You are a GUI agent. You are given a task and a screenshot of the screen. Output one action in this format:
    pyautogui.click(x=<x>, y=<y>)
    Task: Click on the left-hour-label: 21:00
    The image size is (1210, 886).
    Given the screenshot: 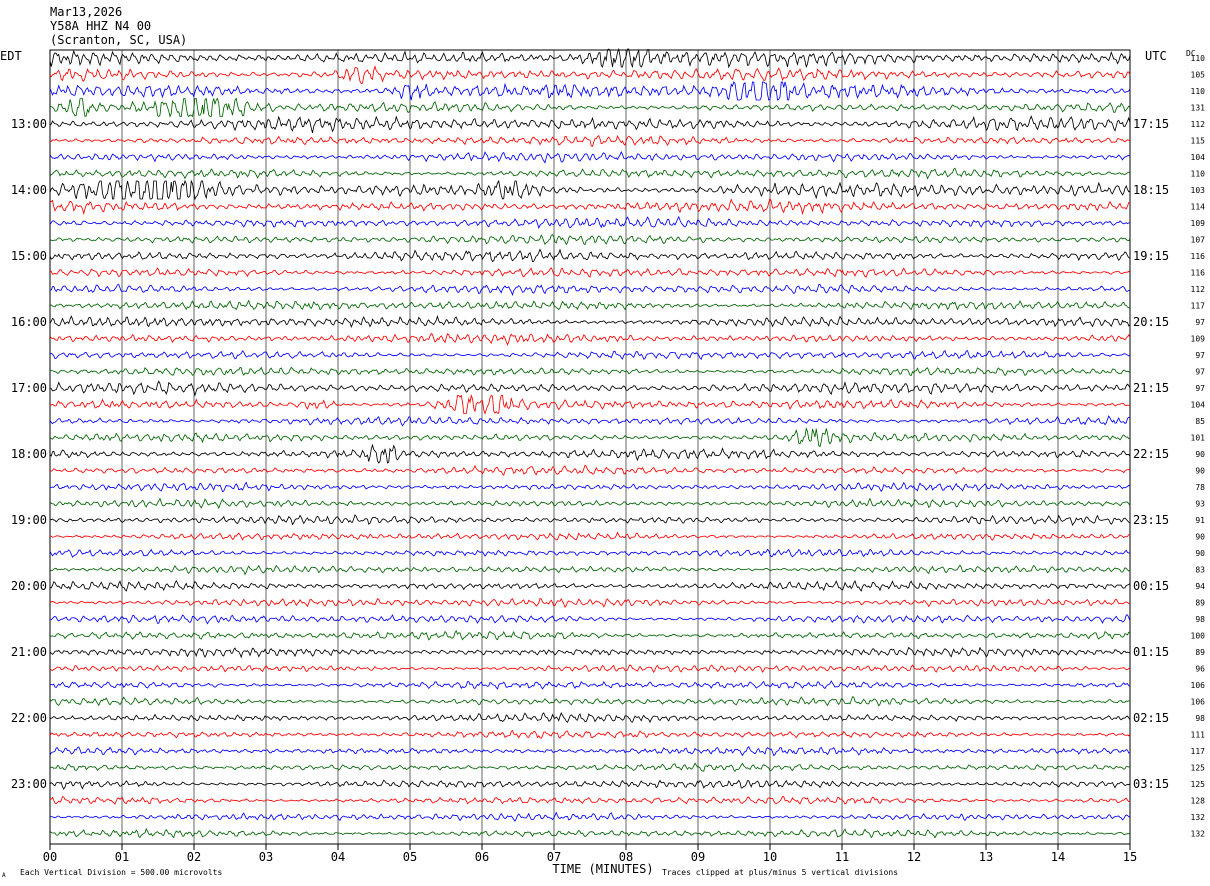 What is the action you would take?
    pyautogui.click(x=29, y=652)
    